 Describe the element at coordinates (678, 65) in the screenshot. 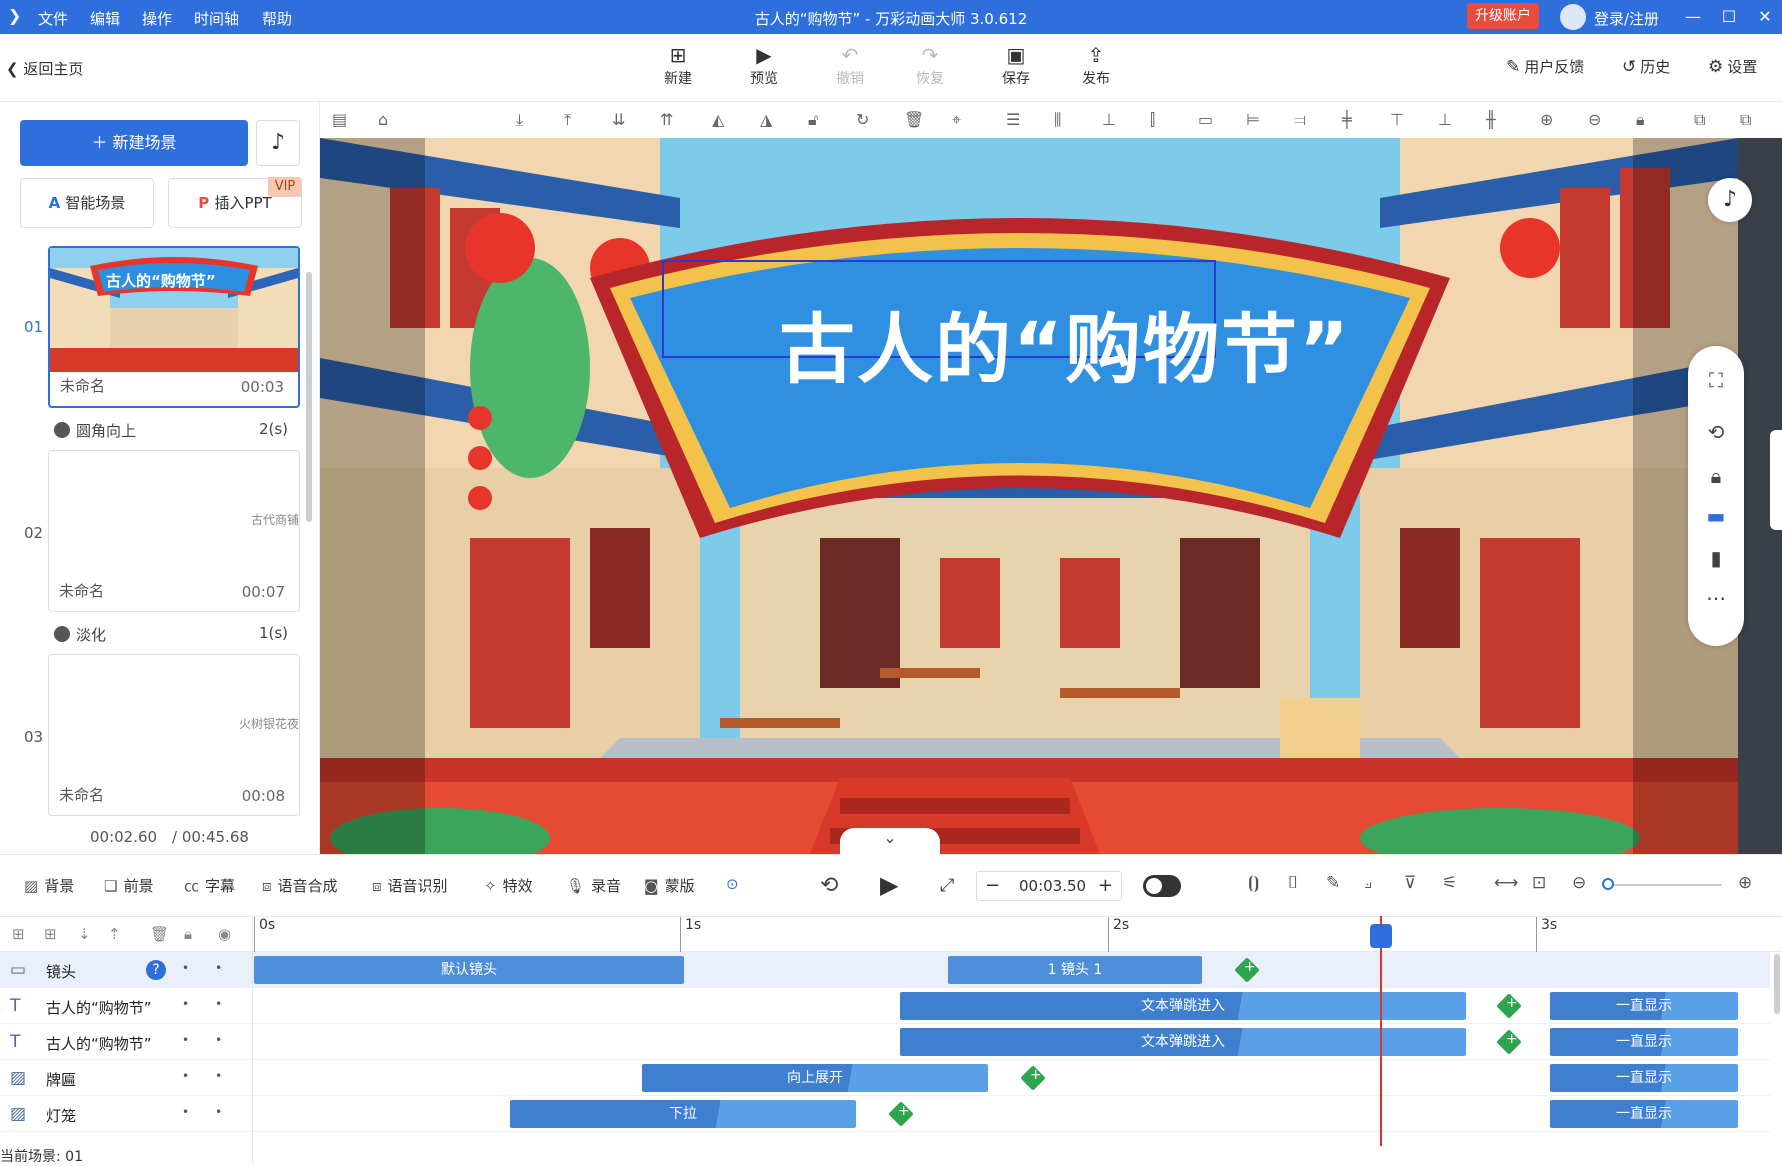

I see `new-button: ⊞ 新建` at that location.